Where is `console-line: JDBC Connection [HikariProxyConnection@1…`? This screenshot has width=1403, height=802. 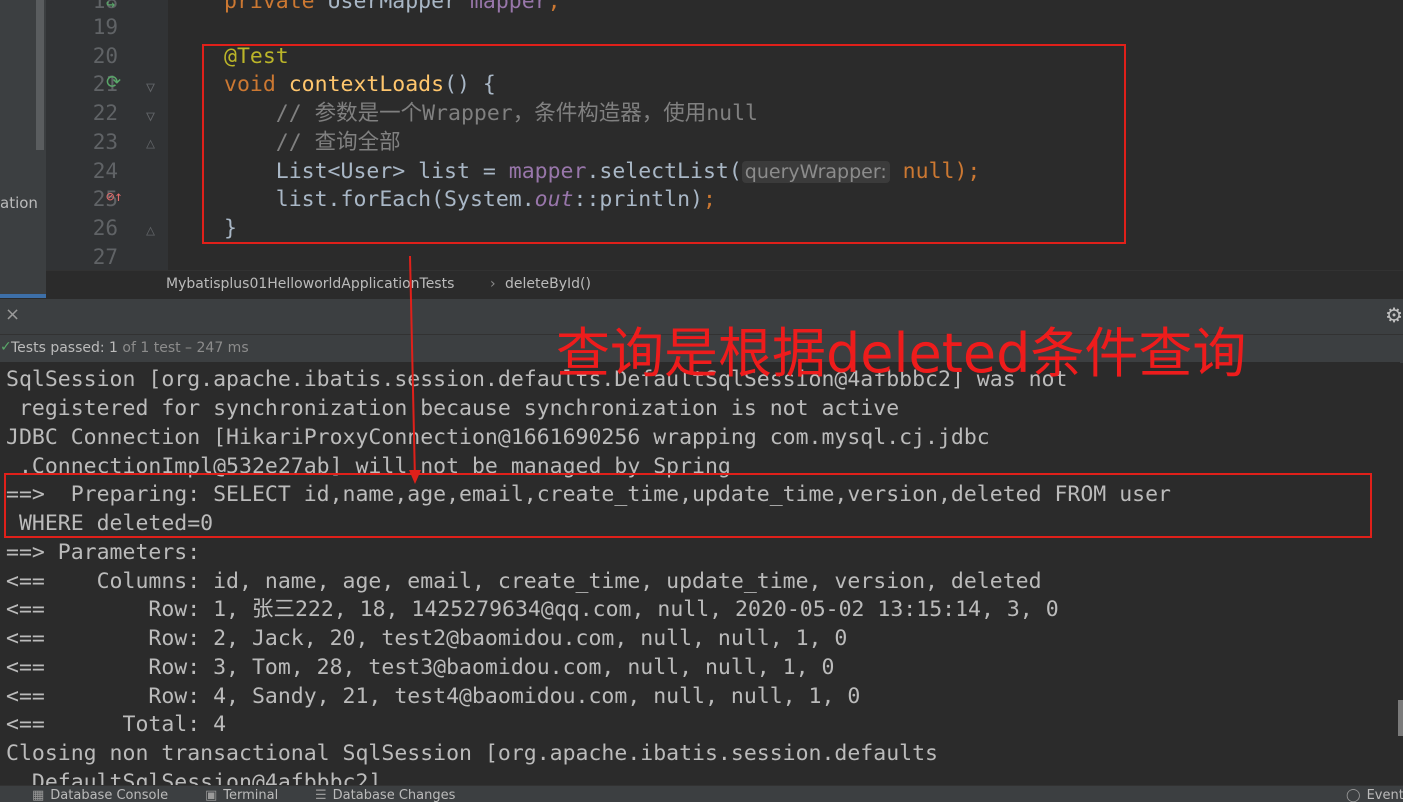 console-line: JDBC Connection [HikariProxyConnection@1… is located at coordinates (498, 437).